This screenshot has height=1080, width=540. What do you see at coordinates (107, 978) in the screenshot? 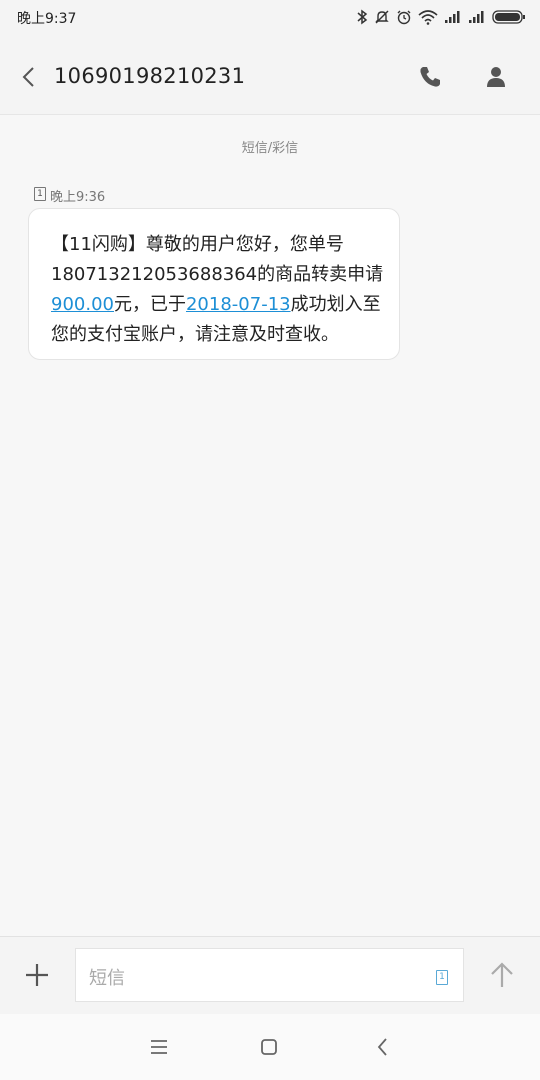
I see `message-input-placeholder: 短信` at bounding box center [107, 978].